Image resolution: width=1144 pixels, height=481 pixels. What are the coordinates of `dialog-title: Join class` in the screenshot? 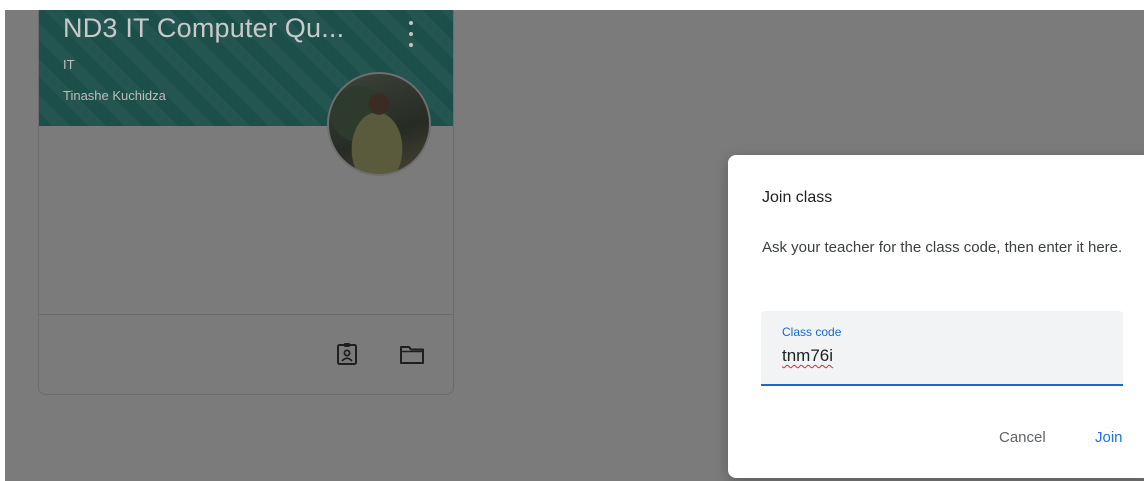 It's located at (797, 197).